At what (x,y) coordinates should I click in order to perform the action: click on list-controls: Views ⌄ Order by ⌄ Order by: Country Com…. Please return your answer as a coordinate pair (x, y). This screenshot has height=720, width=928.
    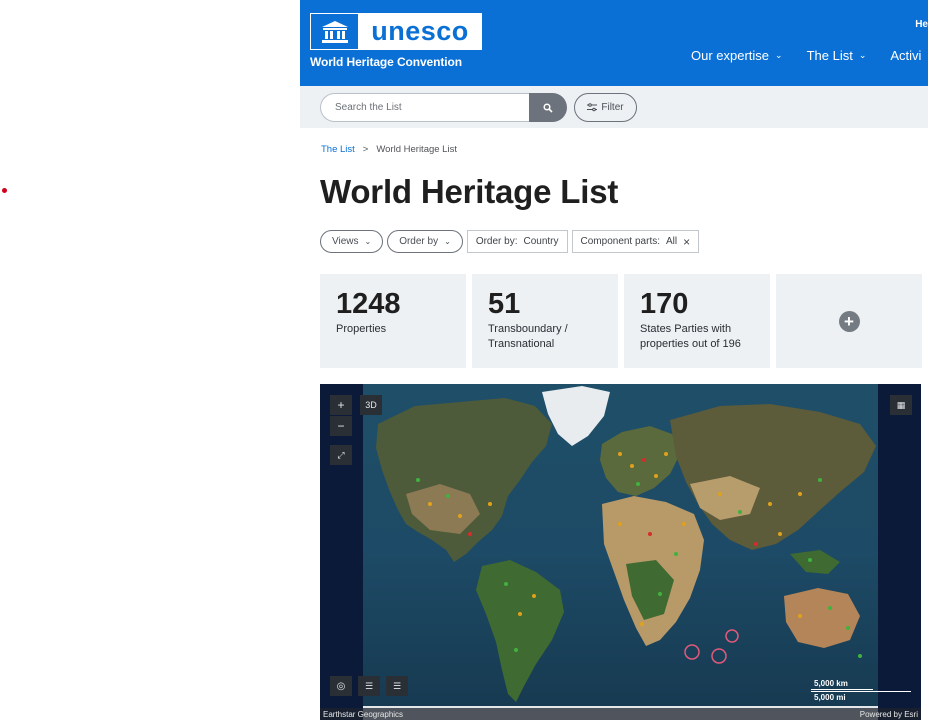
    Looking at the image, I should click on (510, 241).